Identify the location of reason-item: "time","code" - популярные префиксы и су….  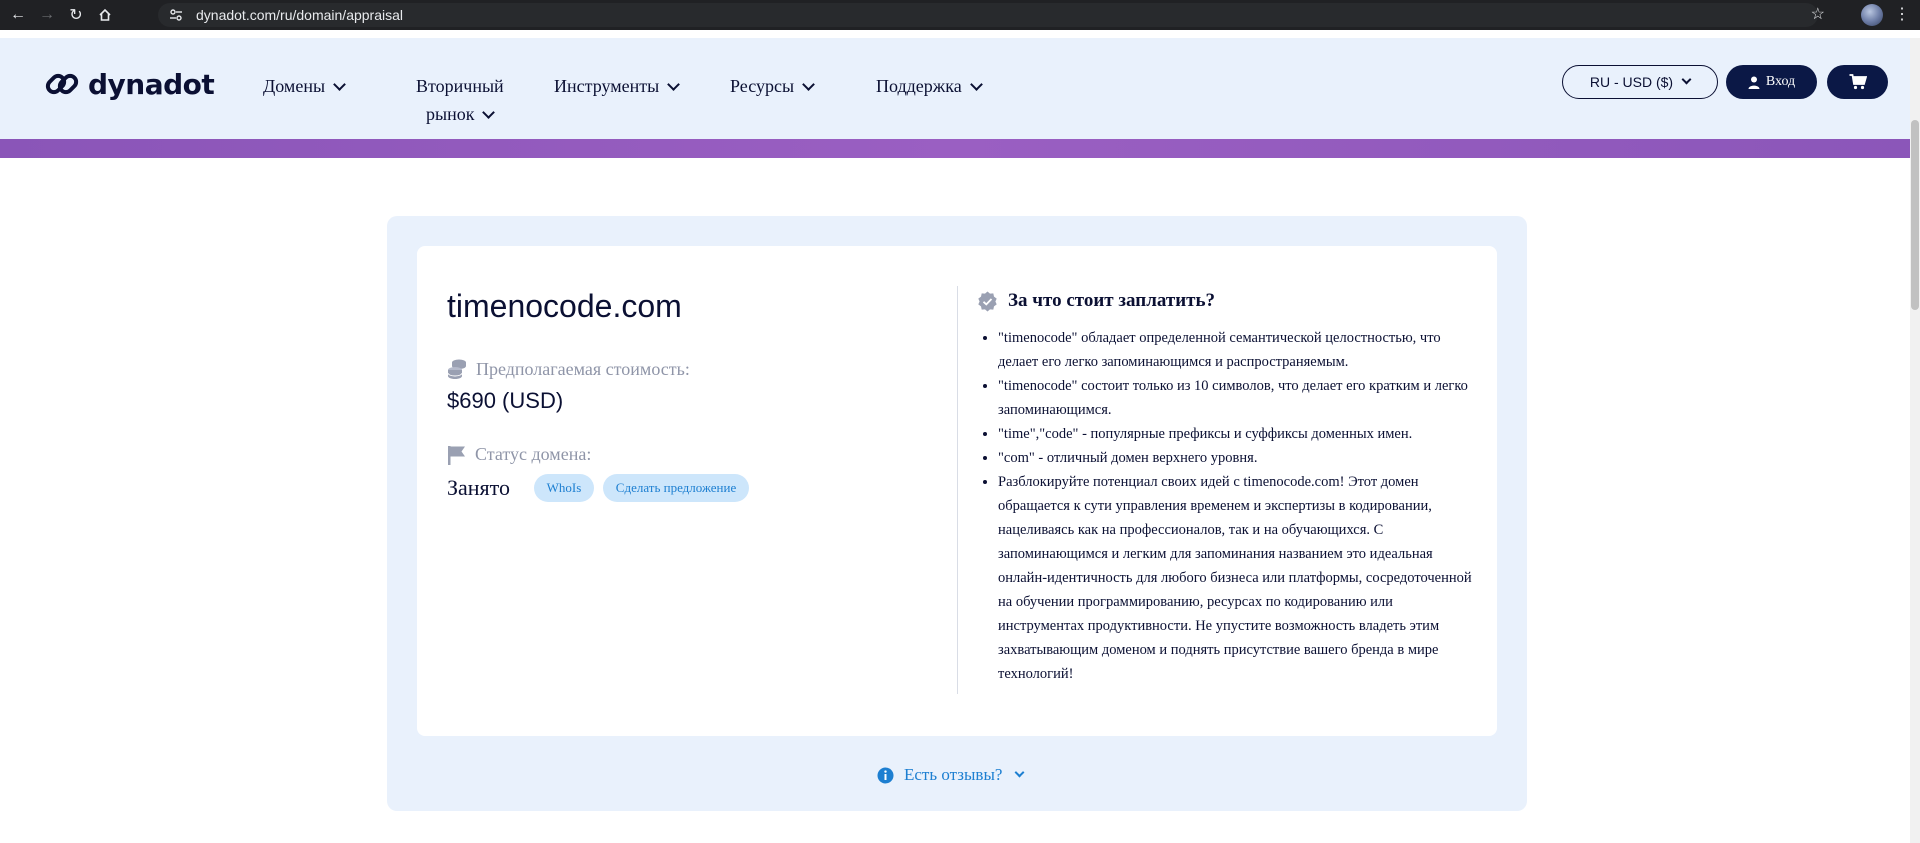
(1237, 434).